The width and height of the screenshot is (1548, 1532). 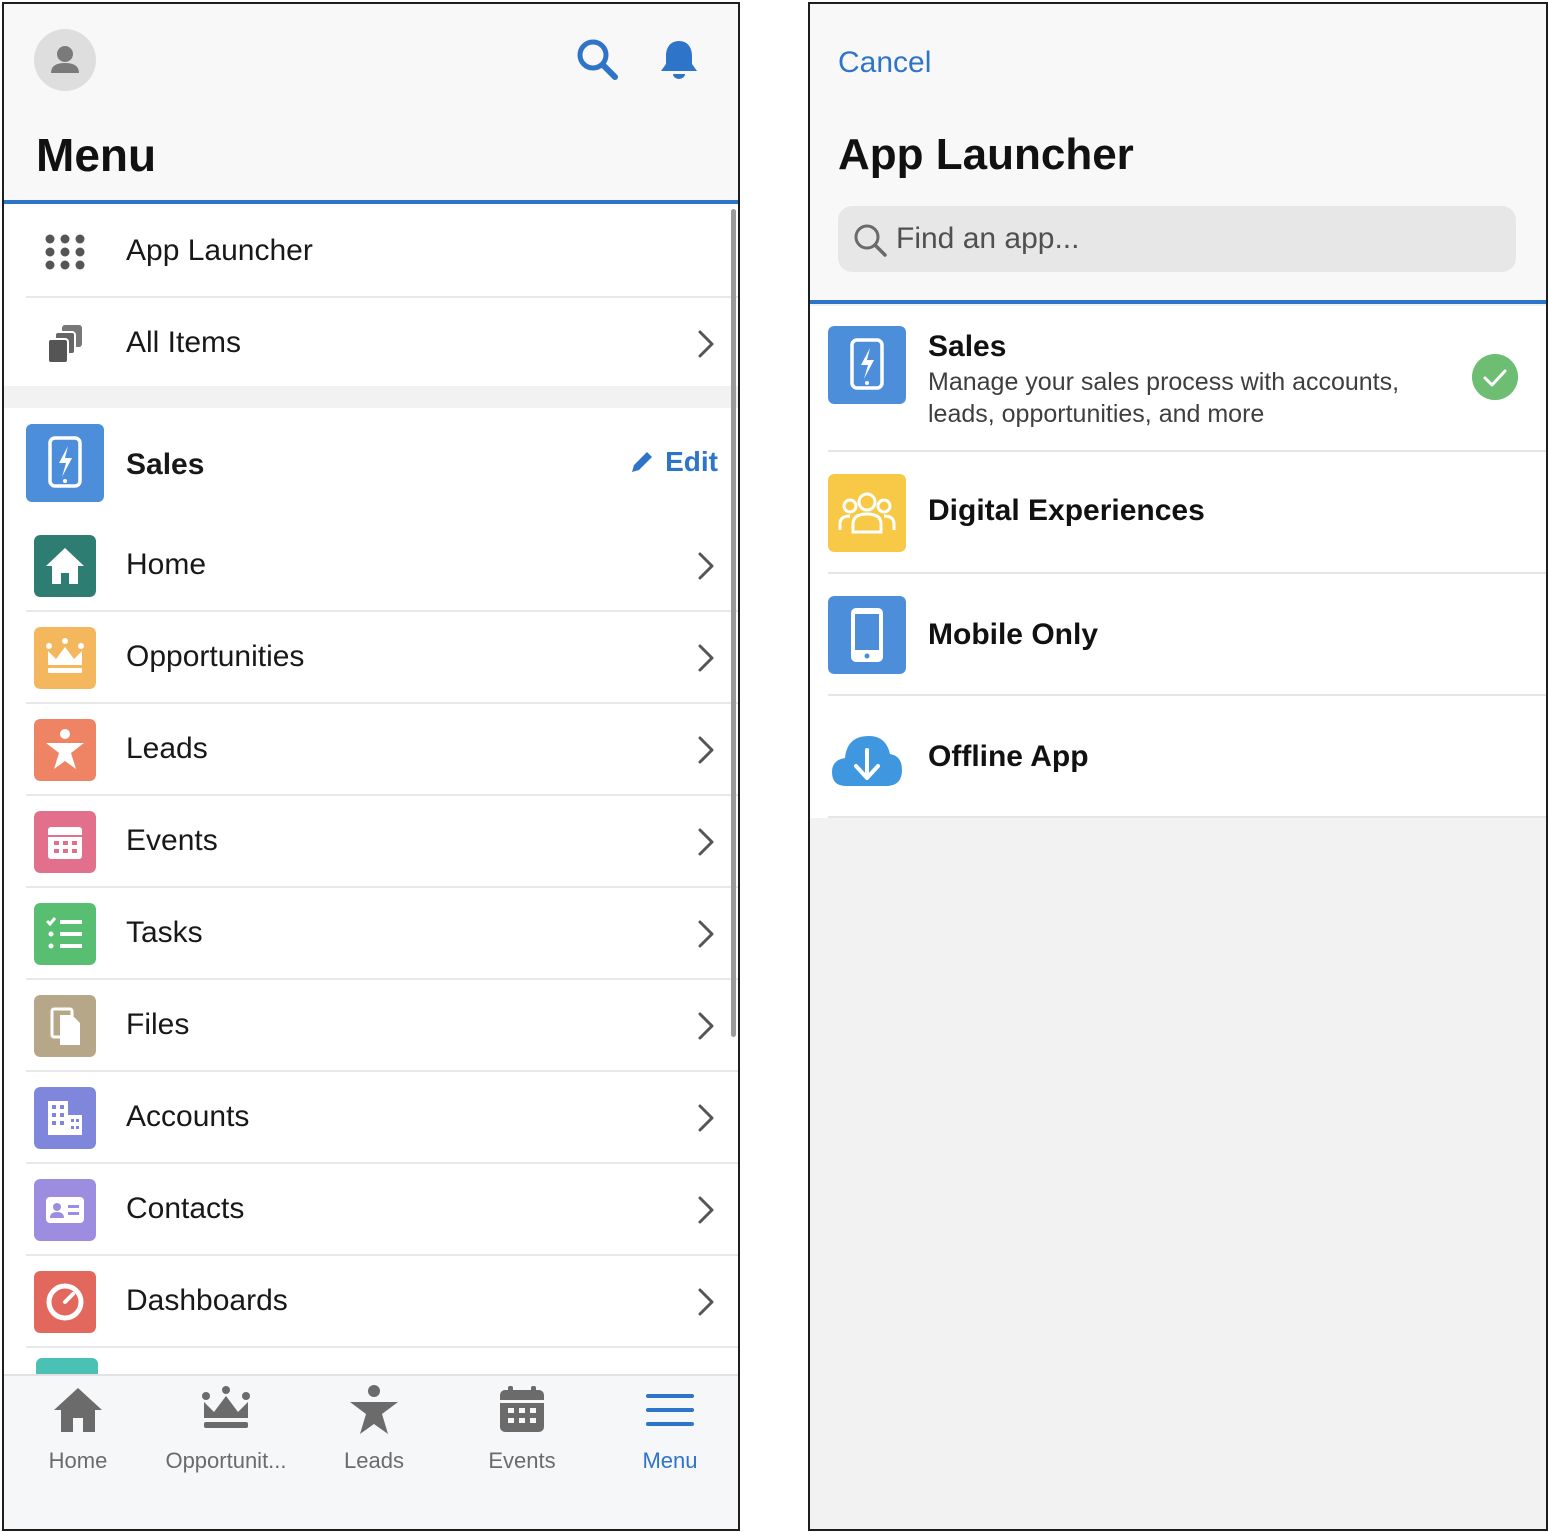 I want to click on sidebar-item-leads: Leads, so click(x=371, y=750).